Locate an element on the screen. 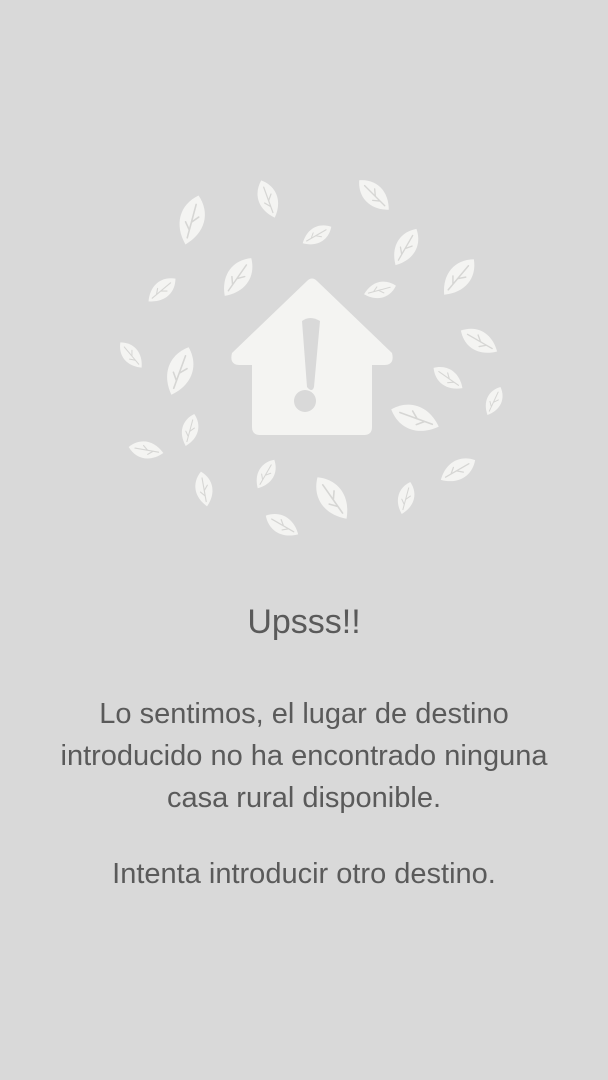 This screenshot has height=1080, width=608. house-warning-icon is located at coordinates (312, 356).